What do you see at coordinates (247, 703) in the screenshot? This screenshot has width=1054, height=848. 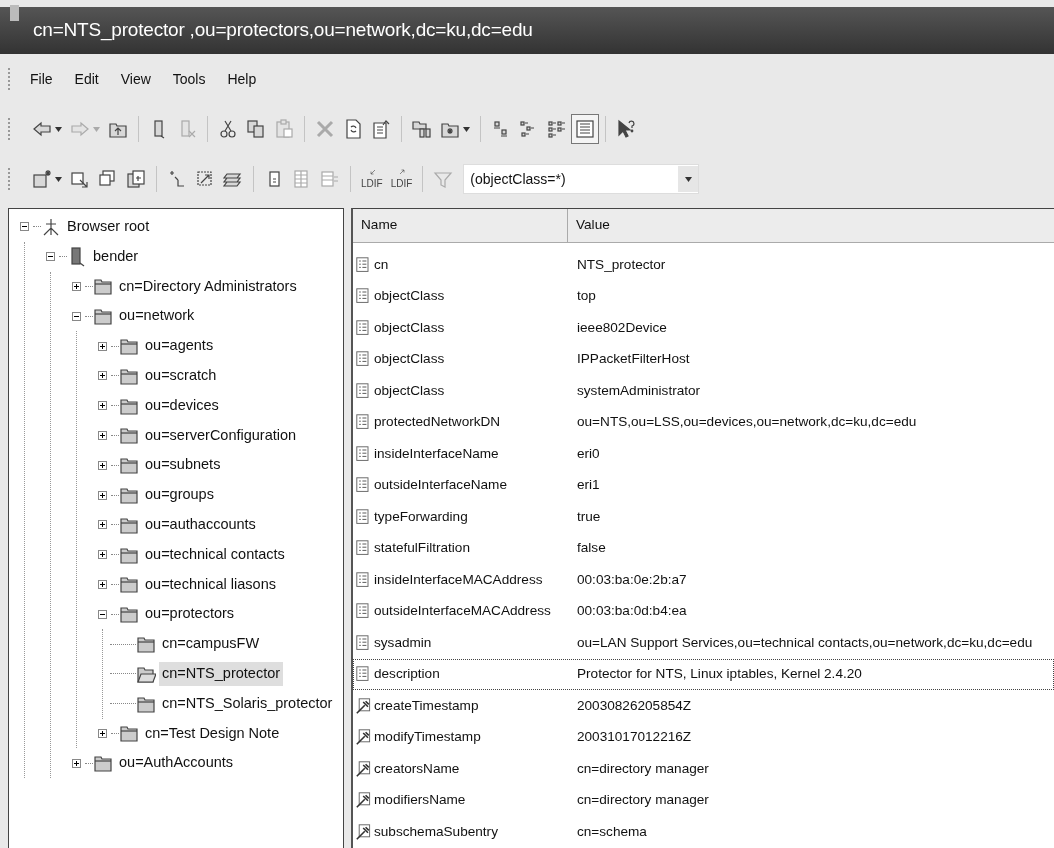 I see `tree-item: cn=NTS_Solaris_protector` at bounding box center [247, 703].